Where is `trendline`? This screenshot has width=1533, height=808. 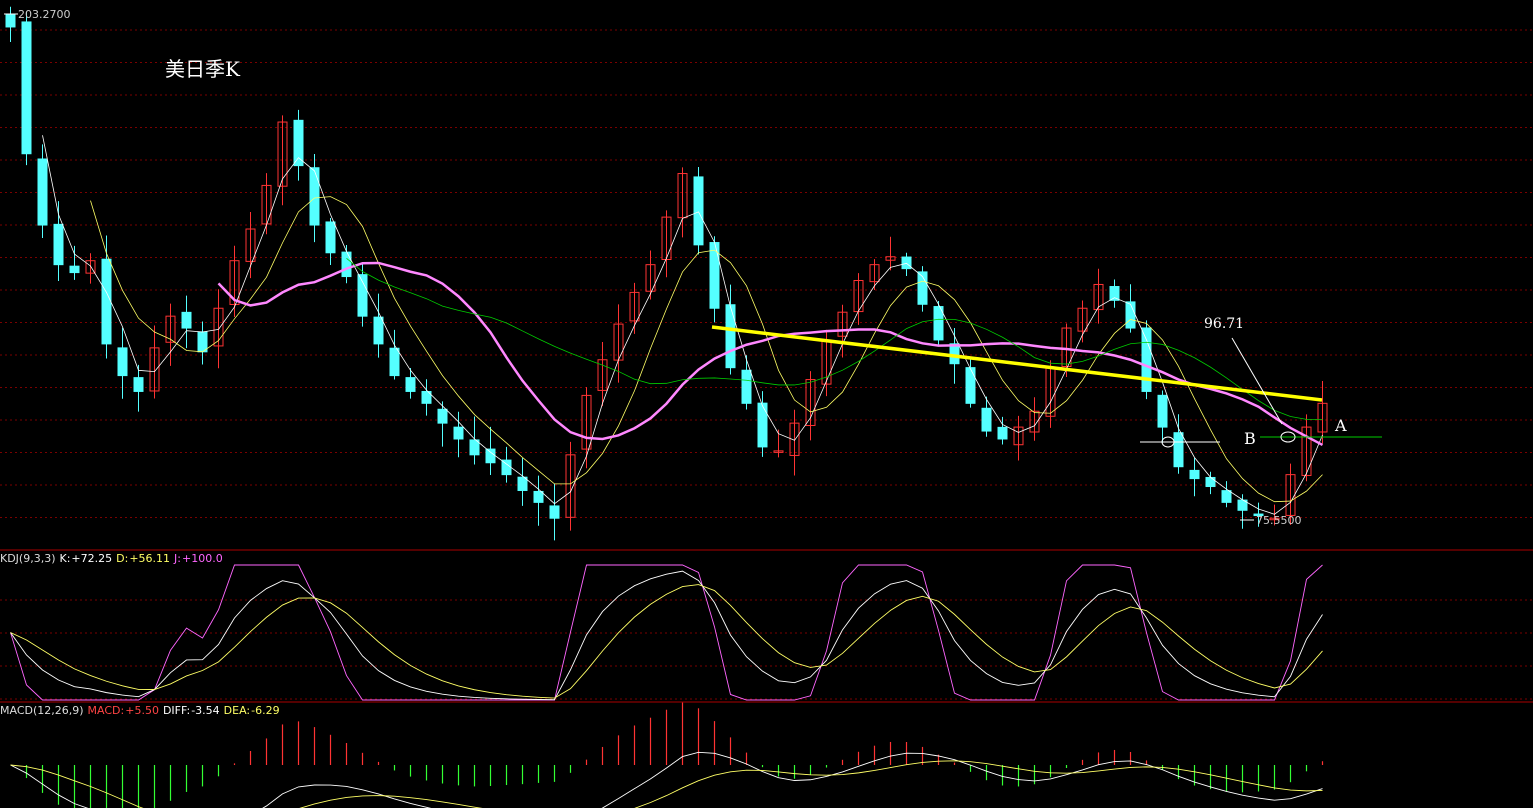
trendline is located at coordinates (1017, 363).